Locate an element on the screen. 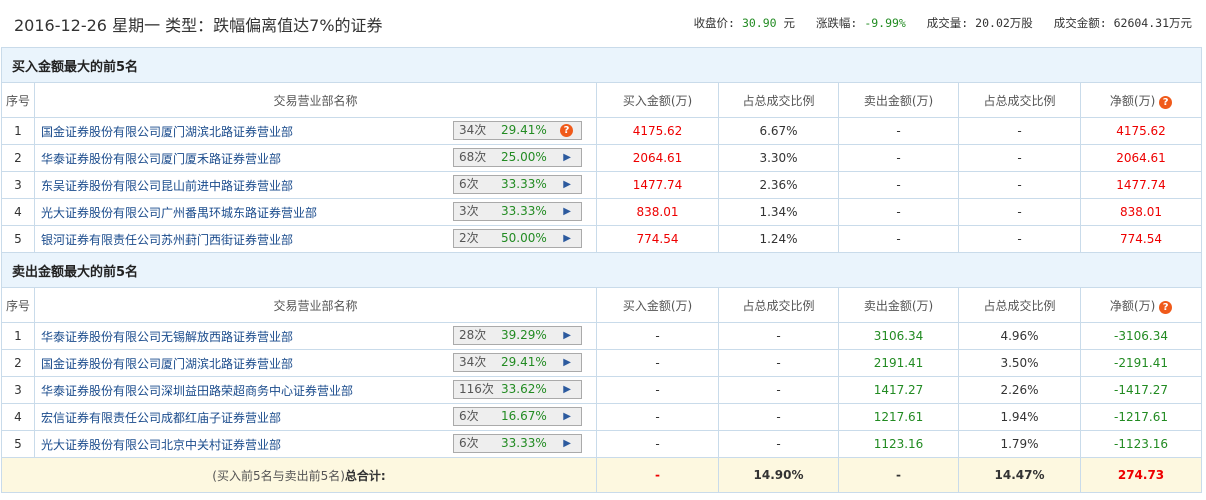 The image size is (1206, 500). win-rate: 50.00% is located at coordinates (524, 238).